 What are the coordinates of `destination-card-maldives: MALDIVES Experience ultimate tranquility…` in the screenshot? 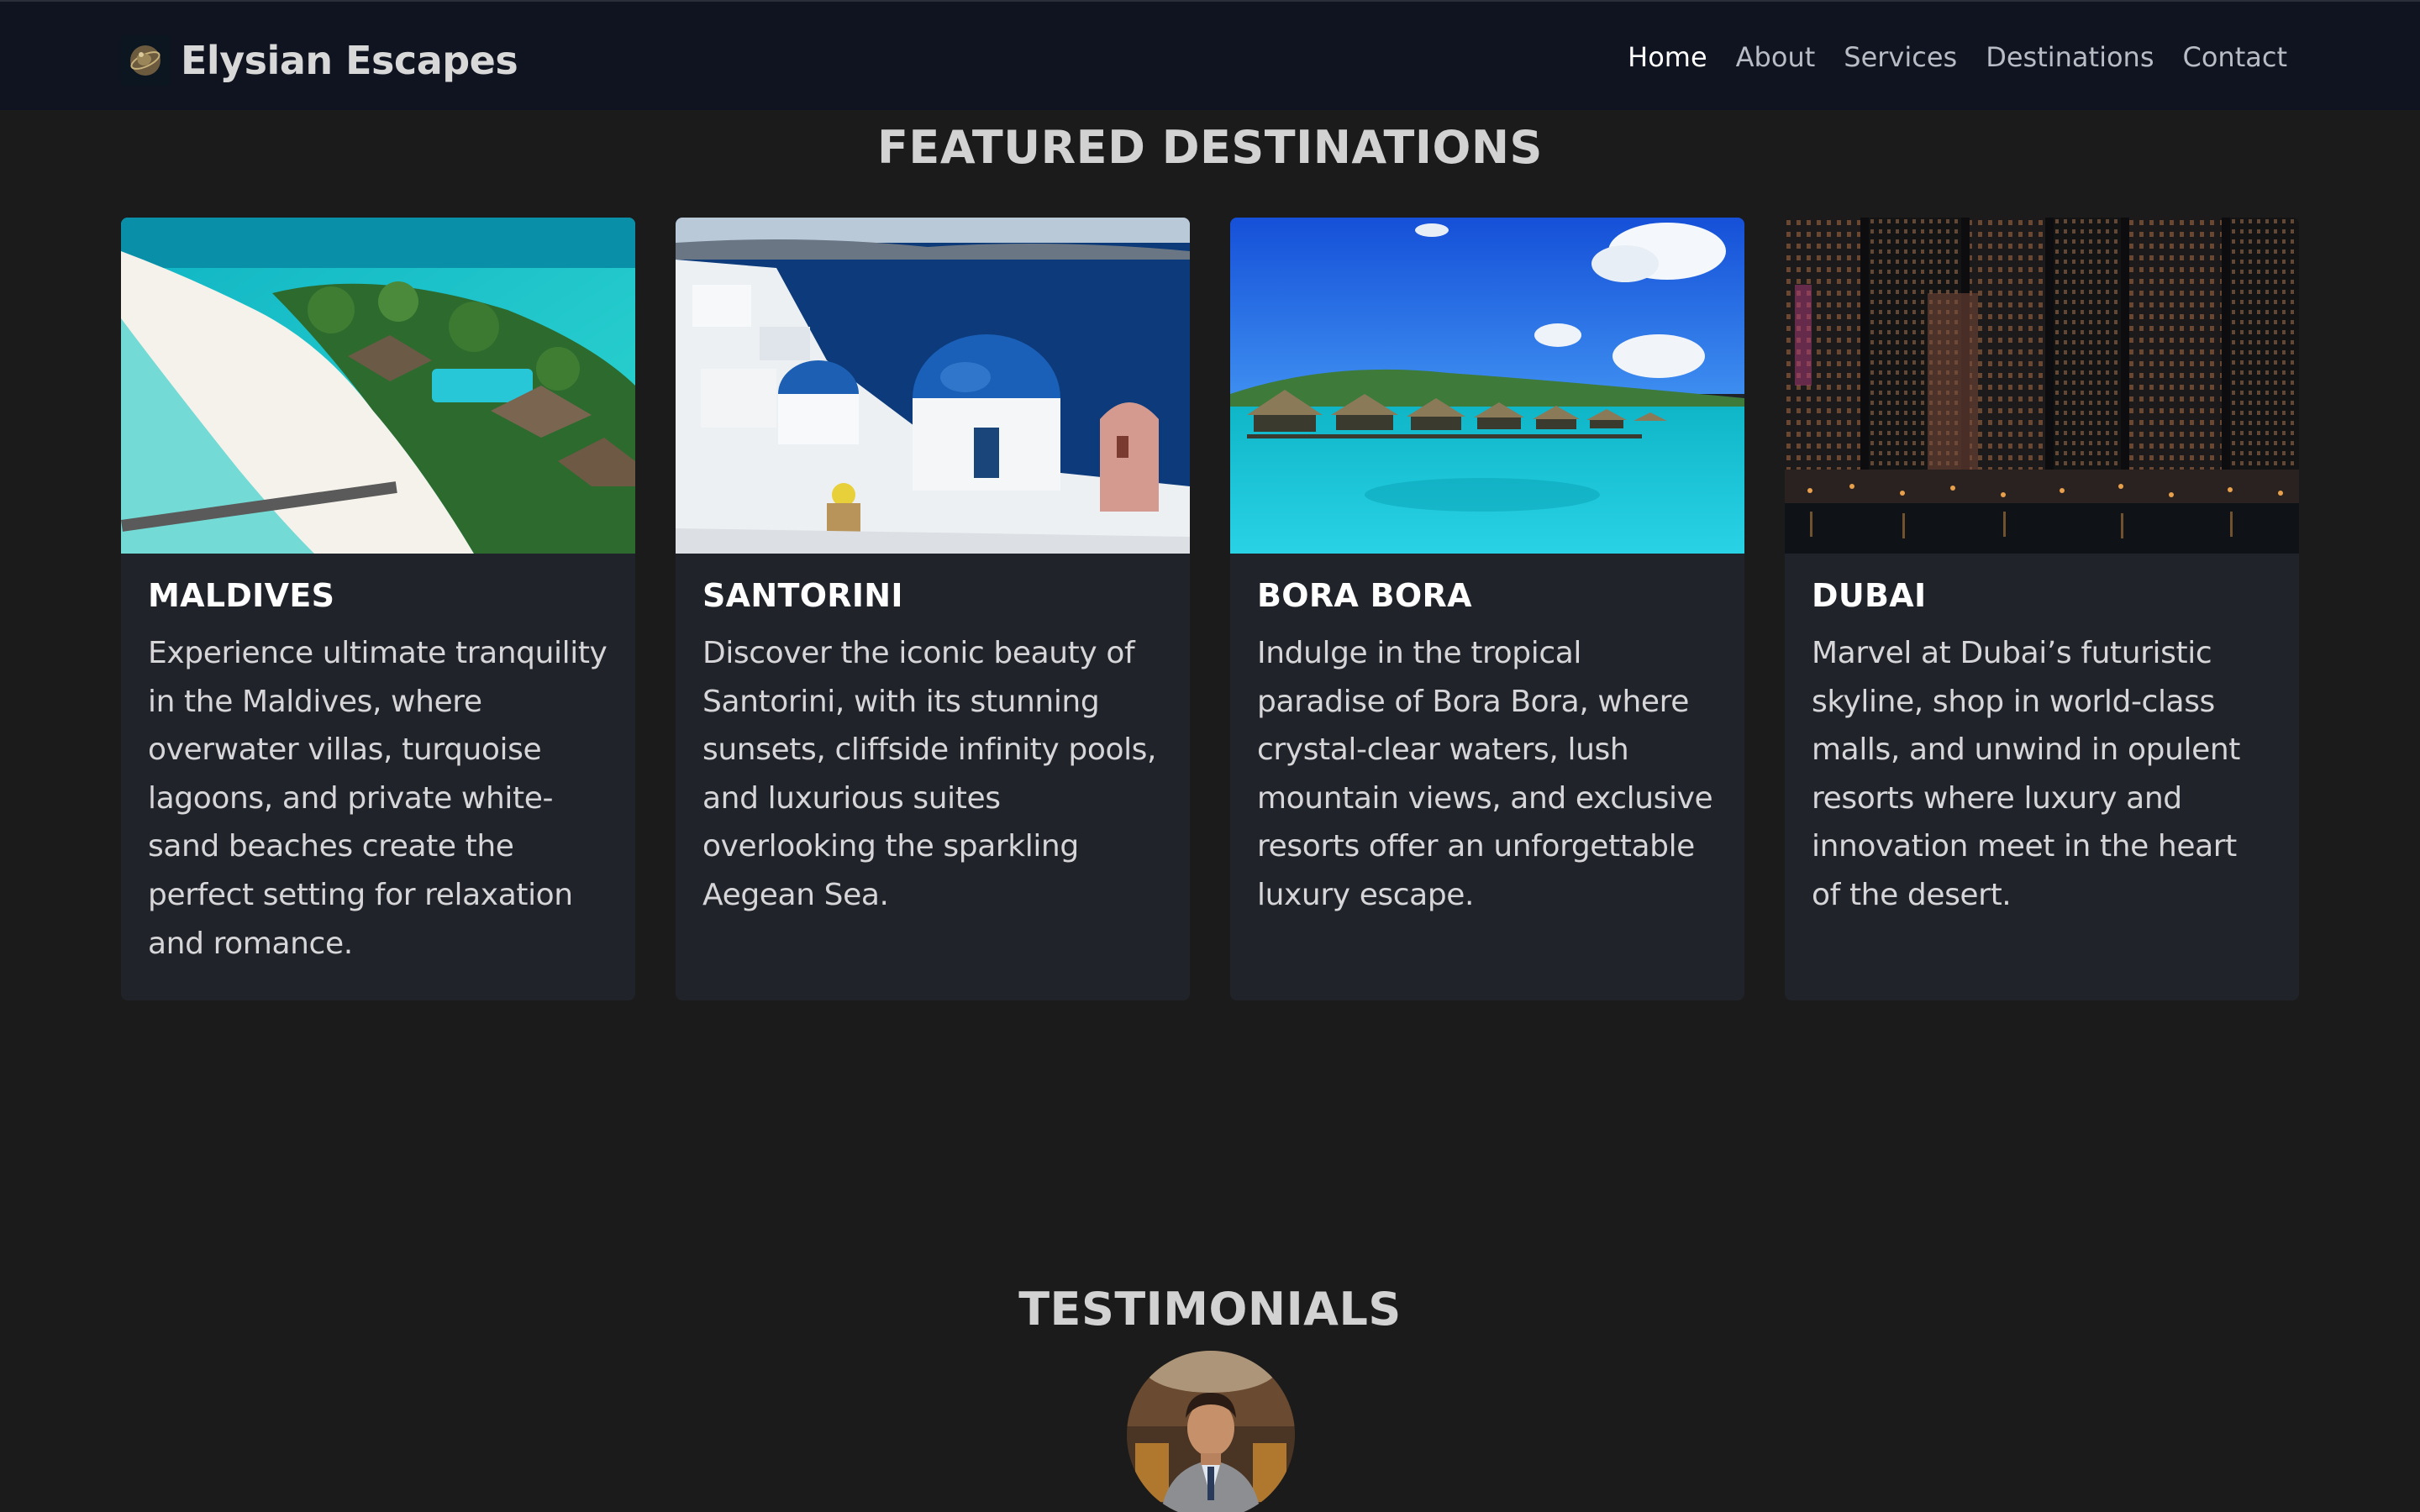 It's located at (378, 609).